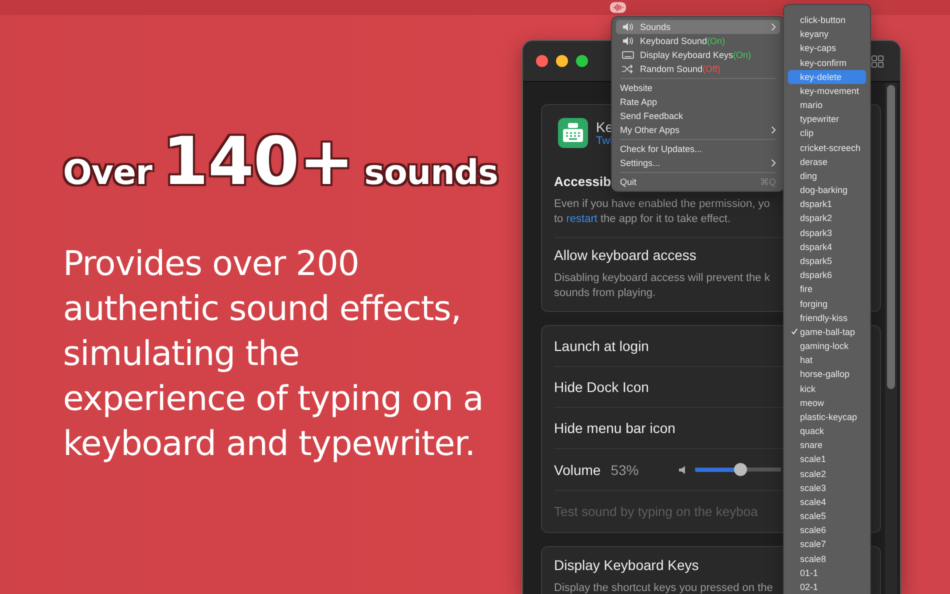  What do you see at coordinates (827, 133) in the screenshot?
I see `submenu-item: clip` at bounding box center [827, 133].